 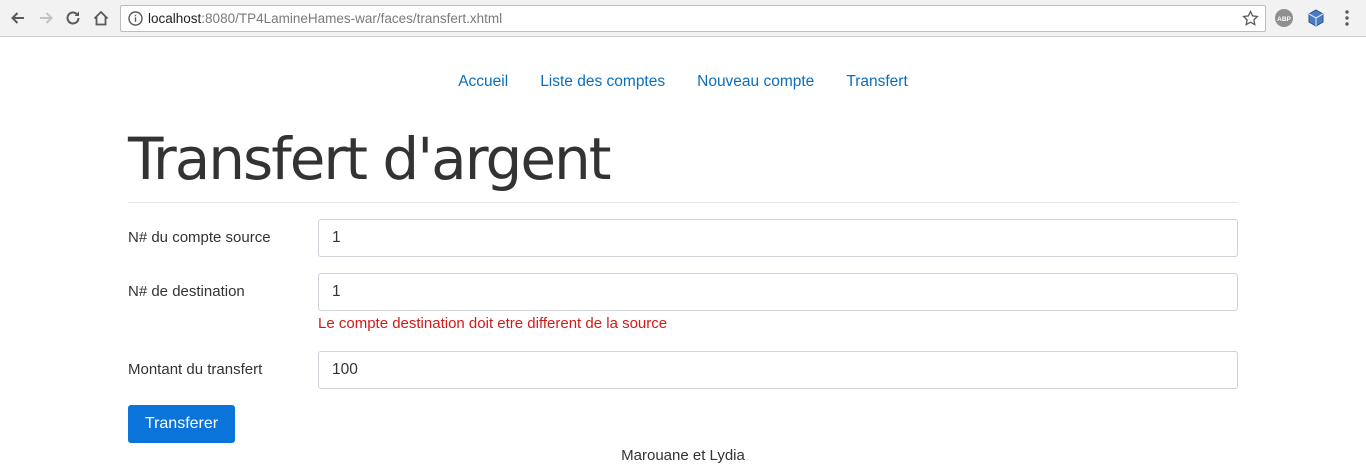 I want to click on bookmark-star-icon, so click(x=1250, y=18).